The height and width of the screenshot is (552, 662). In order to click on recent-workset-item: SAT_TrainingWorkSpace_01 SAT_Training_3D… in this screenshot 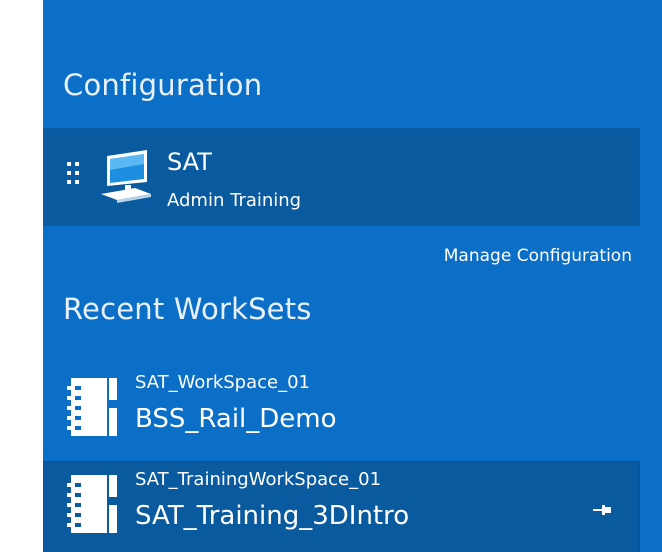, I will do `click(341, 506)`.